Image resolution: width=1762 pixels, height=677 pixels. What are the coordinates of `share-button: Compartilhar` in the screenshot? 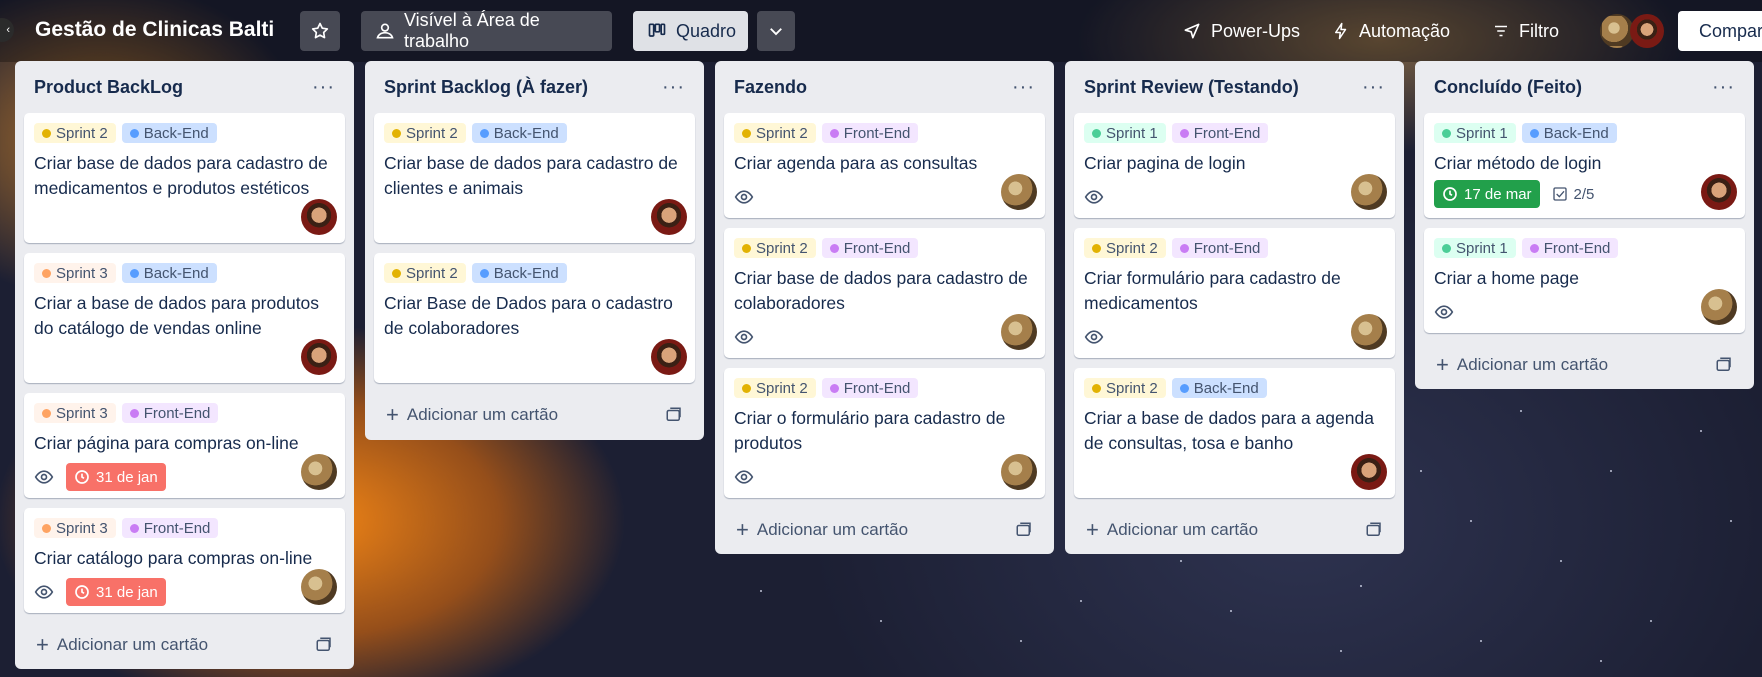 It's located at (1720, 31).